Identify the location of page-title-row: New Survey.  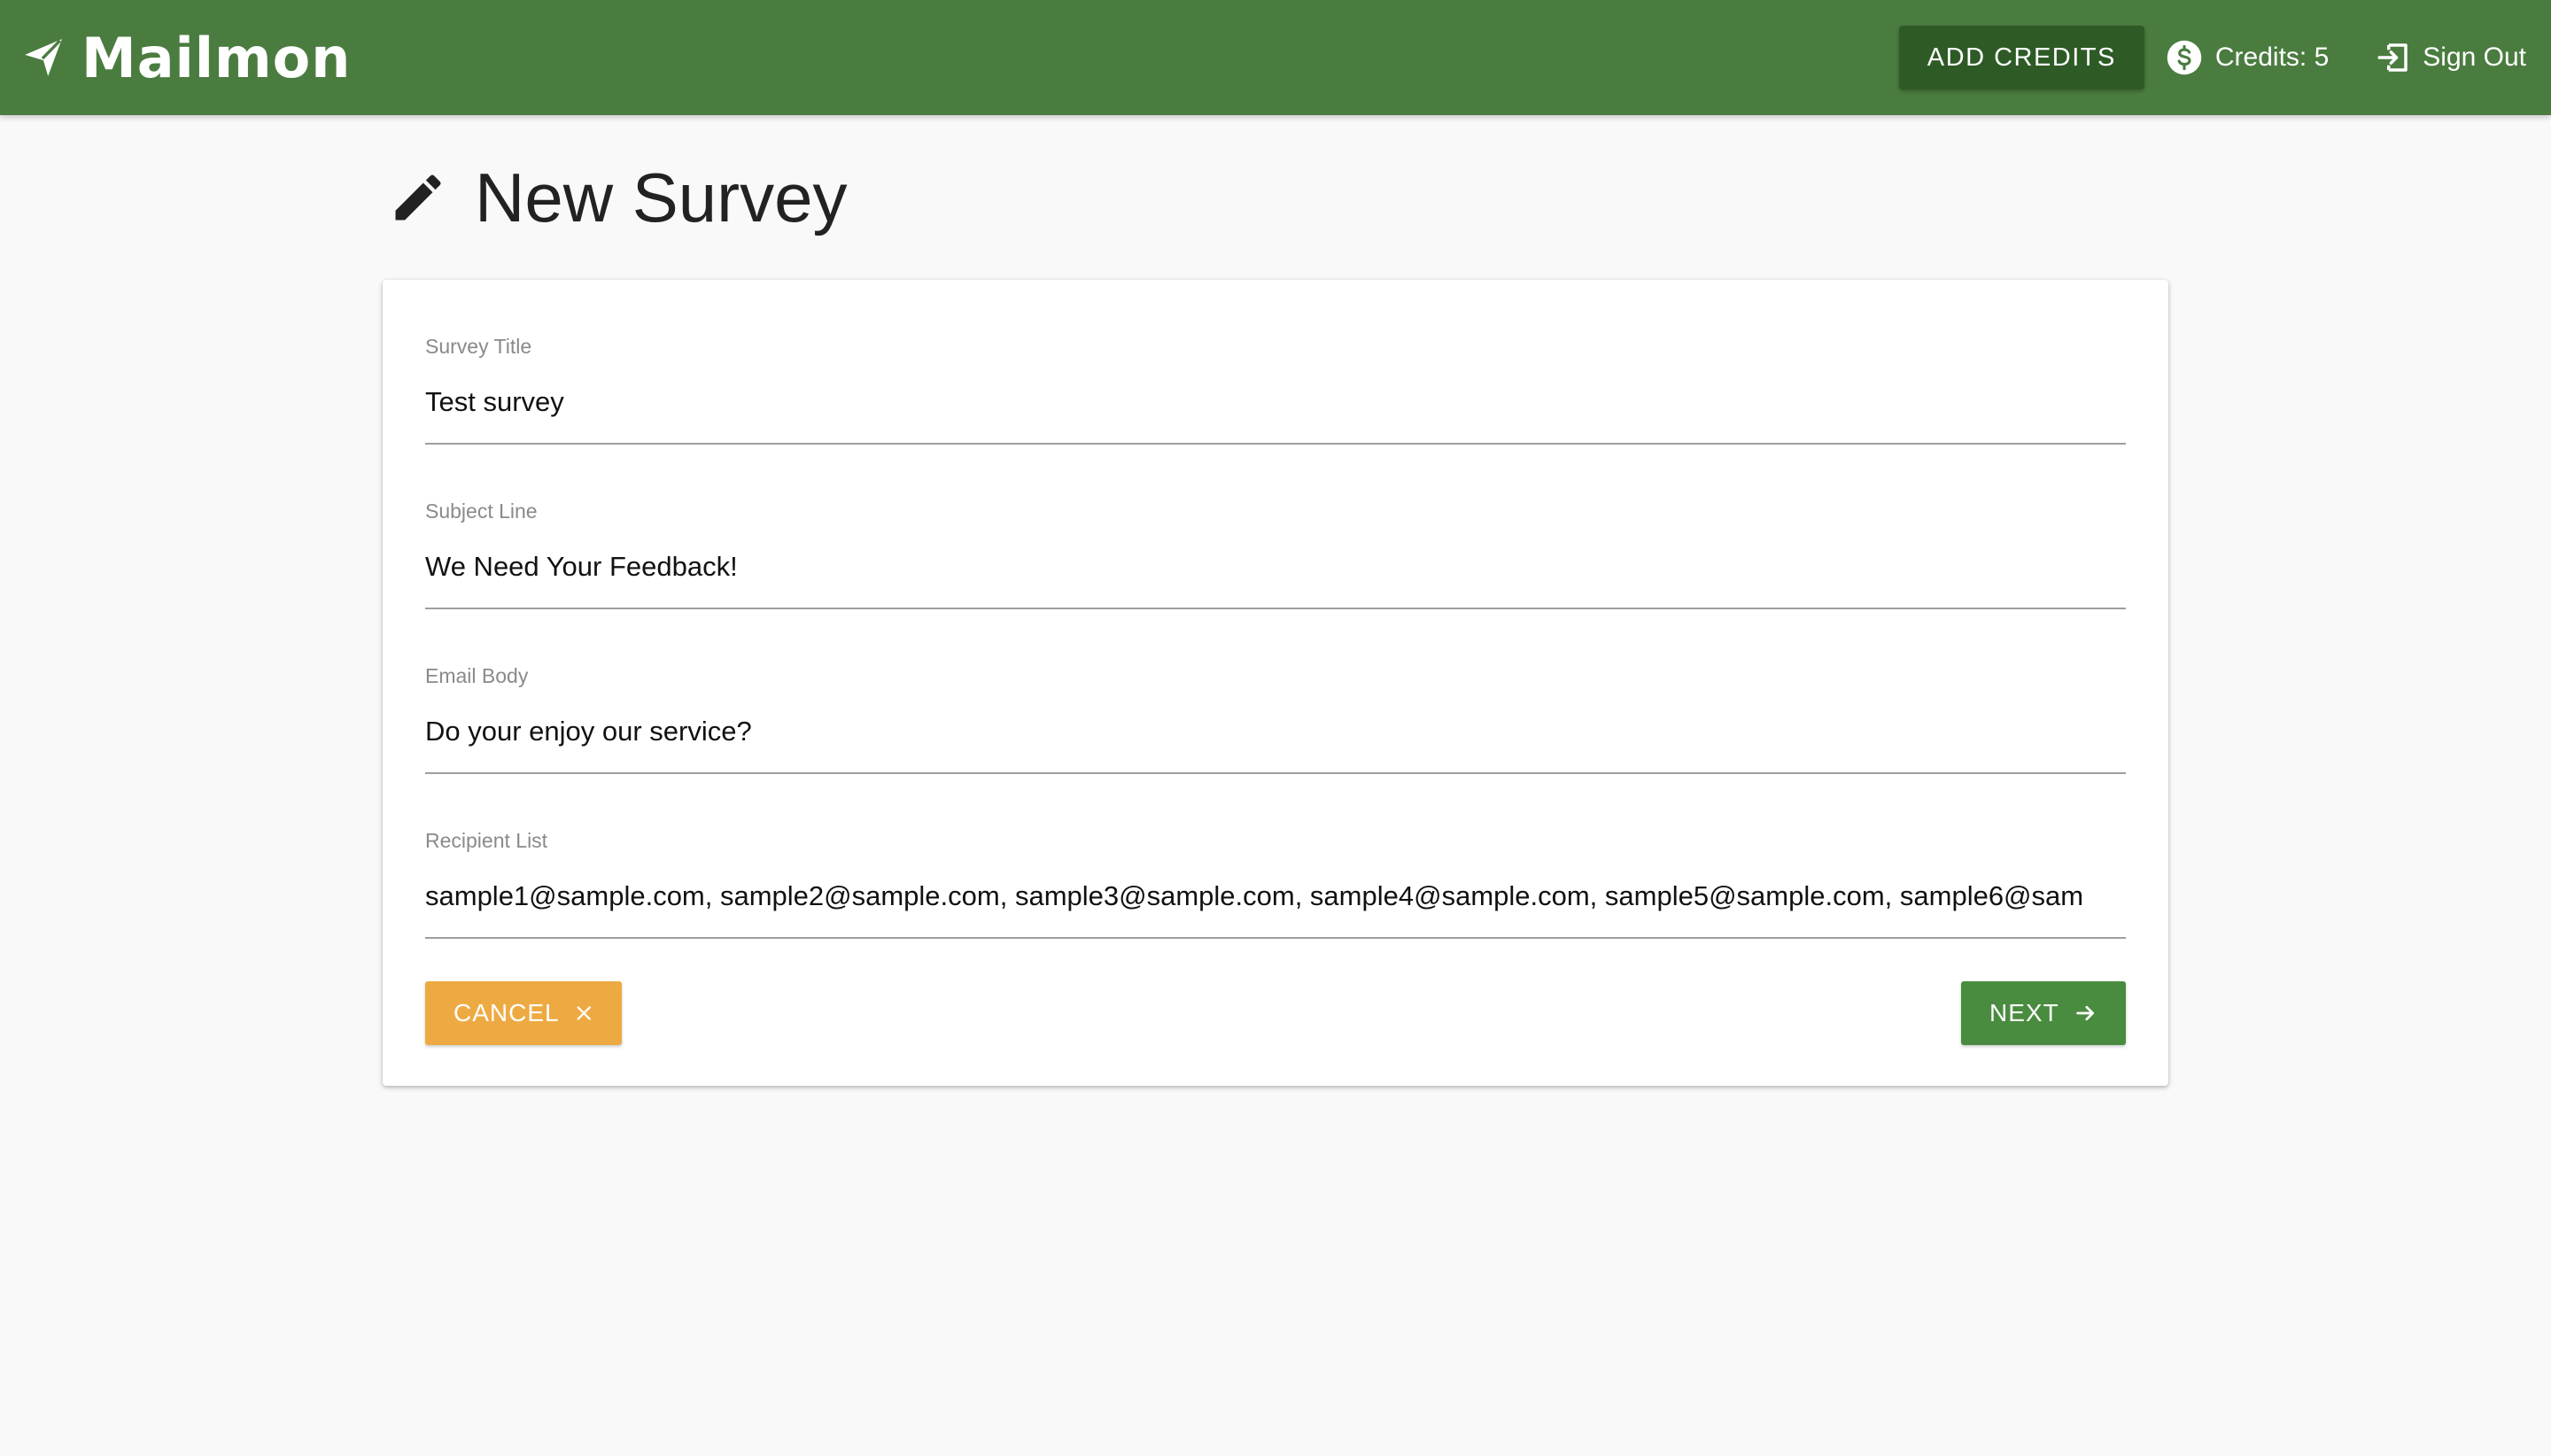
(617, 197).